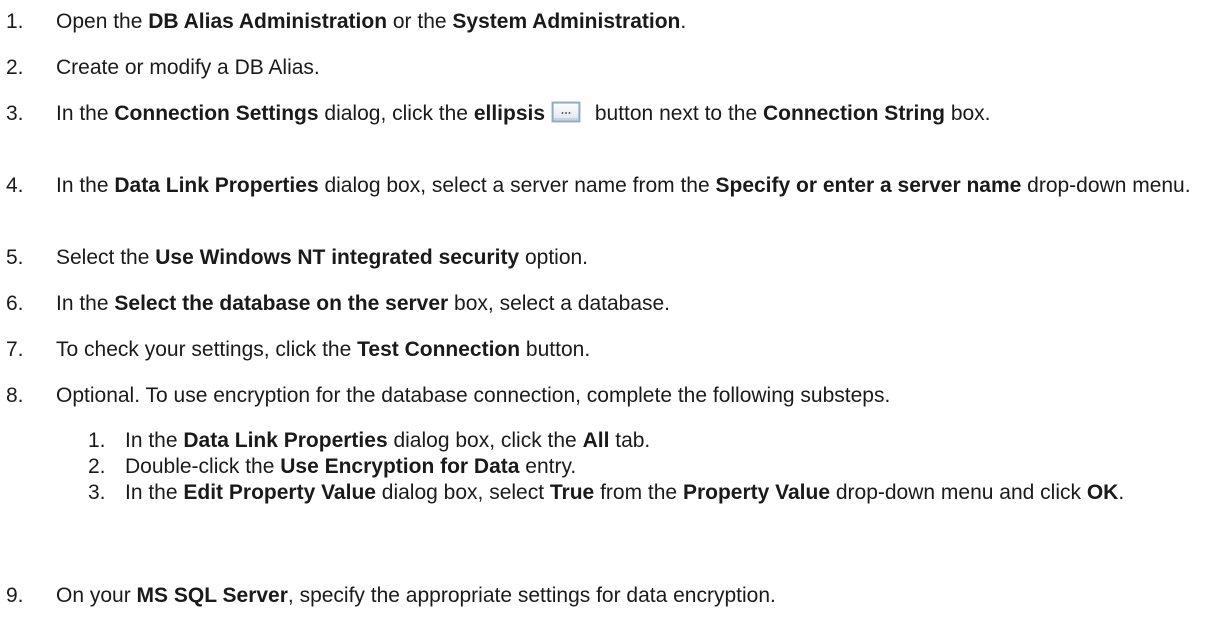  Describe the element at coordinates (337, 257) in the screenshot. I see `ui-term: Use Windows NT integrated security` at that location.